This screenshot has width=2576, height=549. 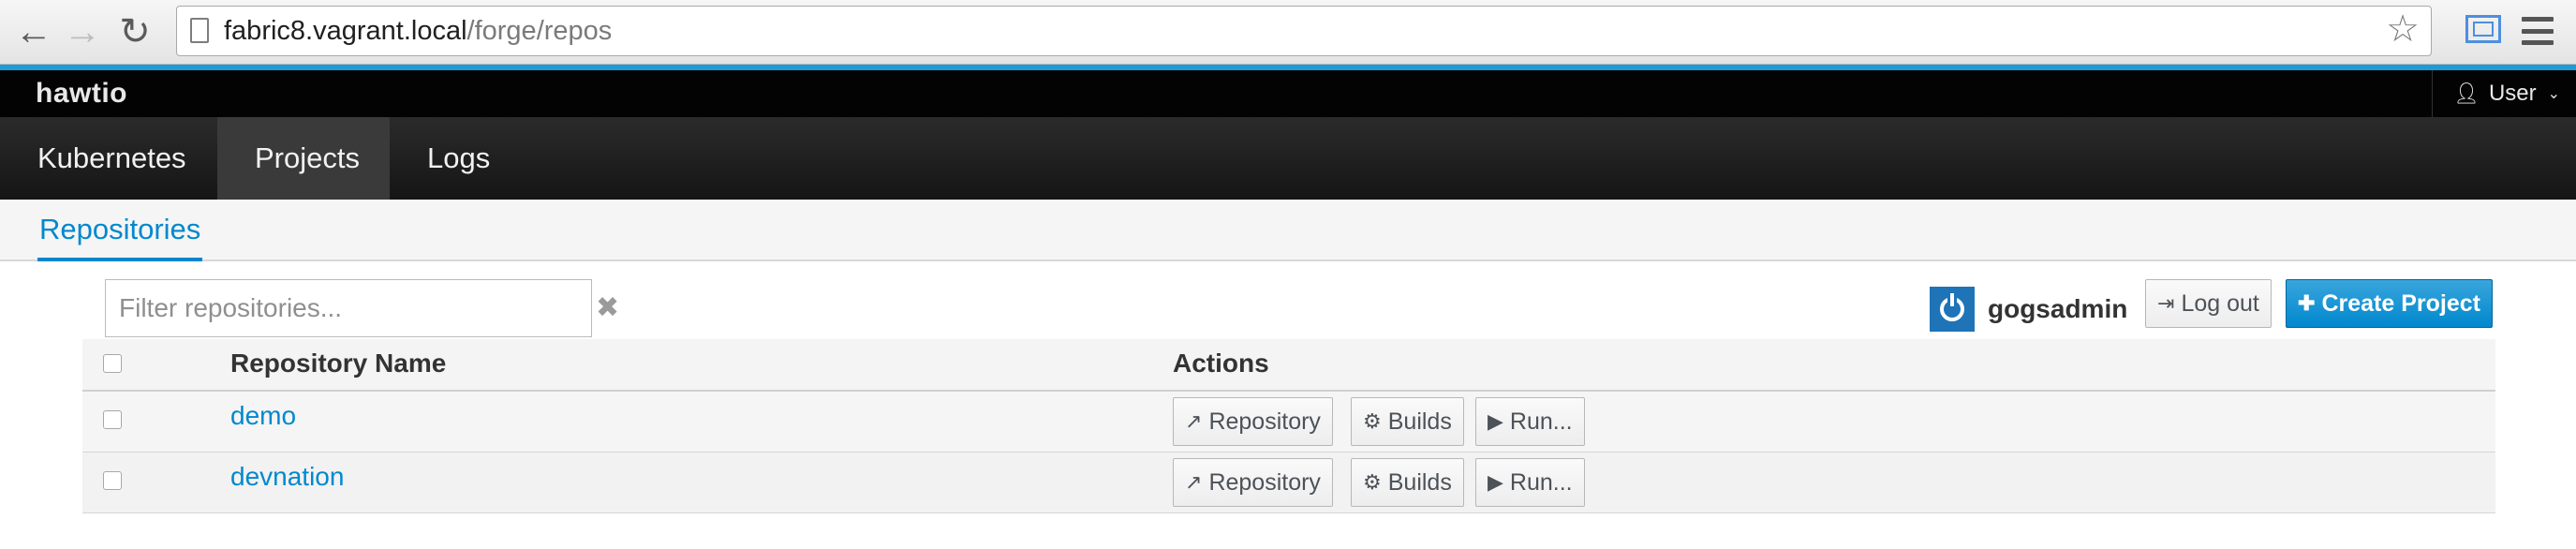 What do you see at coordinates (307, 157) in the screenshot?
I see `nav-item-label: Projects` at bounding box center [307, 157].